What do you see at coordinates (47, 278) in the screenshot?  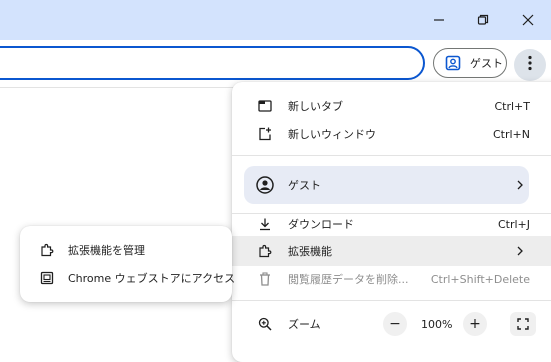 I see `web-store-icon` at bounding box center [47, 278].